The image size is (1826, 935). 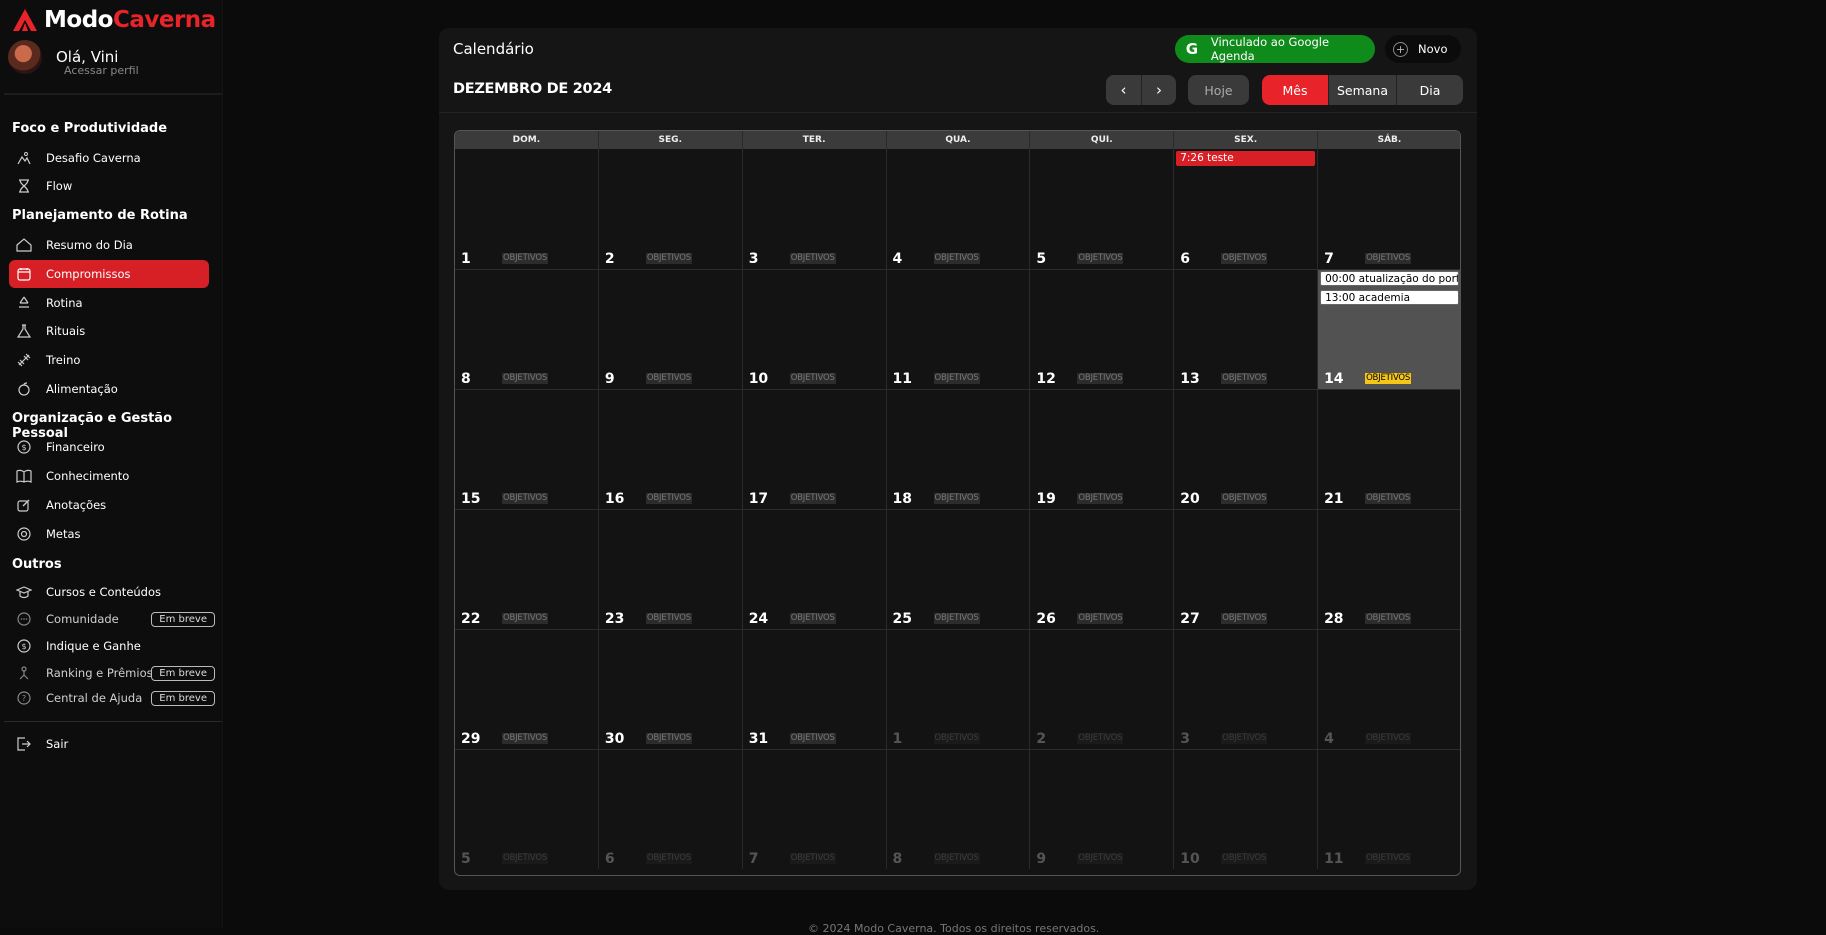 I want to click on calendar-day-cell: 28 OBJETIVOS, so click(x=1389, y=569).